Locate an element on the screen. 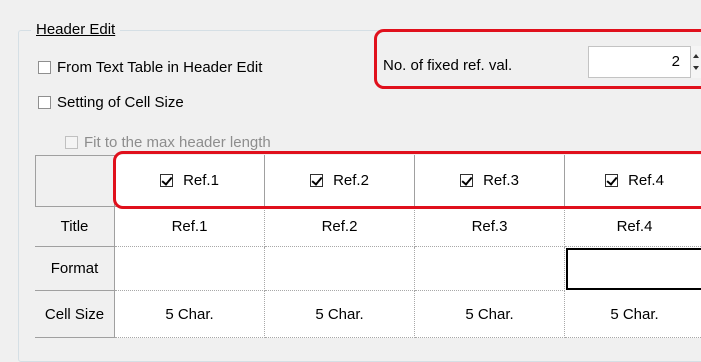  cell-text: Ref.1 is located at coordinates (189, 226).